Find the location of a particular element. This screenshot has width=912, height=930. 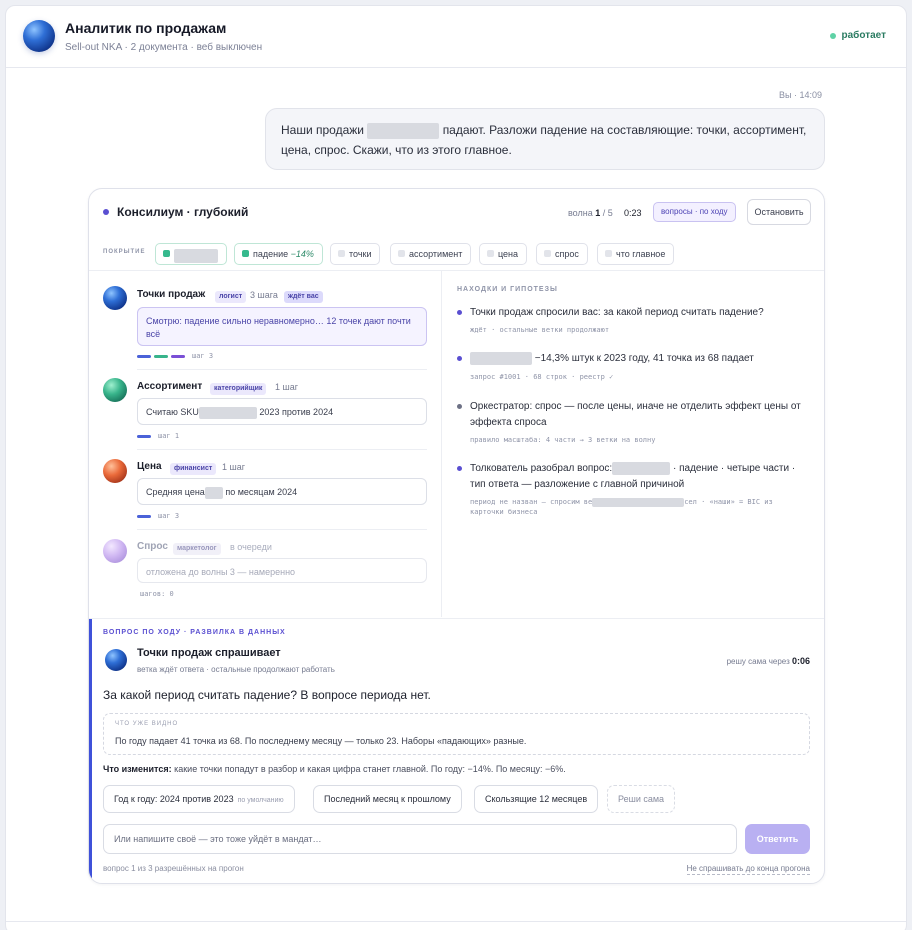

status-badge: работает is located at coordinates (858, 35).